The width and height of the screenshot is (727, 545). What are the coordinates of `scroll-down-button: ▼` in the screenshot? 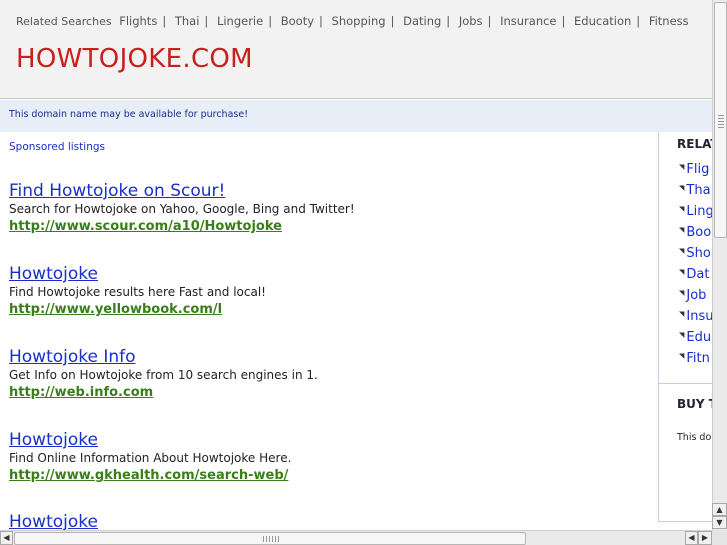 It's located at (719, 522).